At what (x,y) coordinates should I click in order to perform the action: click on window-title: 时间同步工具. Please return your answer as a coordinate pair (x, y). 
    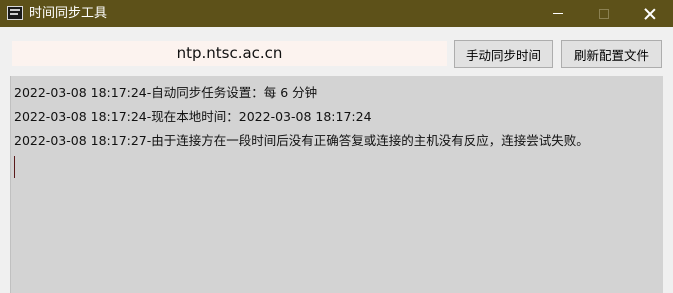
    Looking at the image, I should click on (68, 13).